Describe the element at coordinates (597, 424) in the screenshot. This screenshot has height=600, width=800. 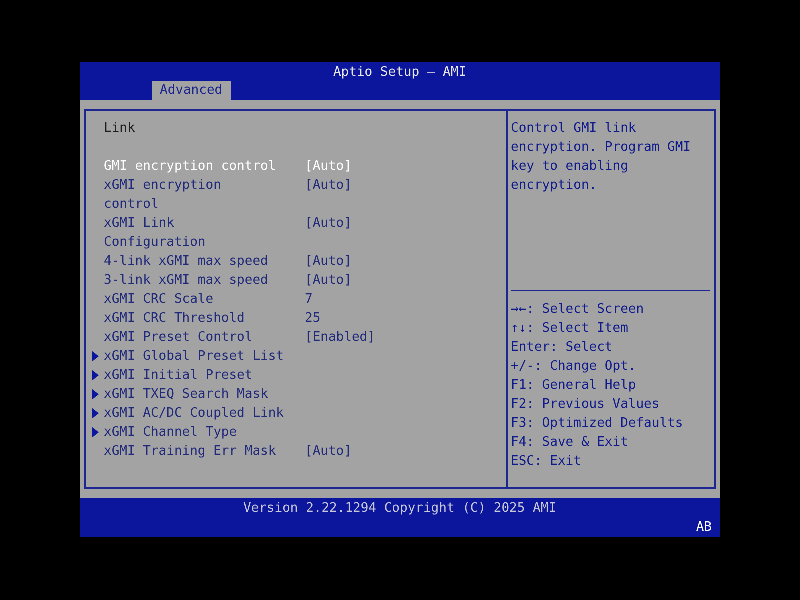
I see `key-hint: F3: Optimized Defaults` at that location.